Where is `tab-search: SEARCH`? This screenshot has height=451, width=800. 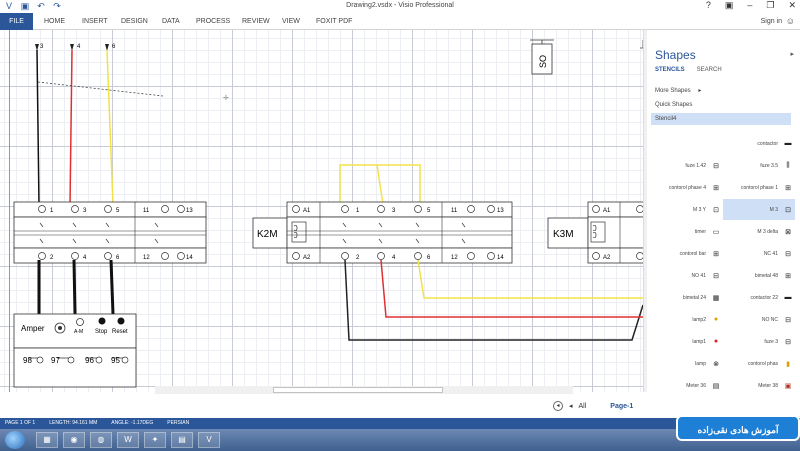 tab-search: SEARCH is located at coordinates (709, 70).